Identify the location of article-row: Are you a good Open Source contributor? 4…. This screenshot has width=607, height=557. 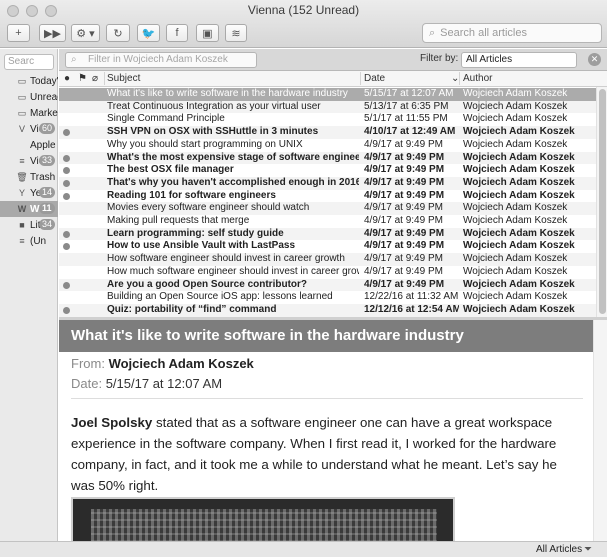
(327, 285).